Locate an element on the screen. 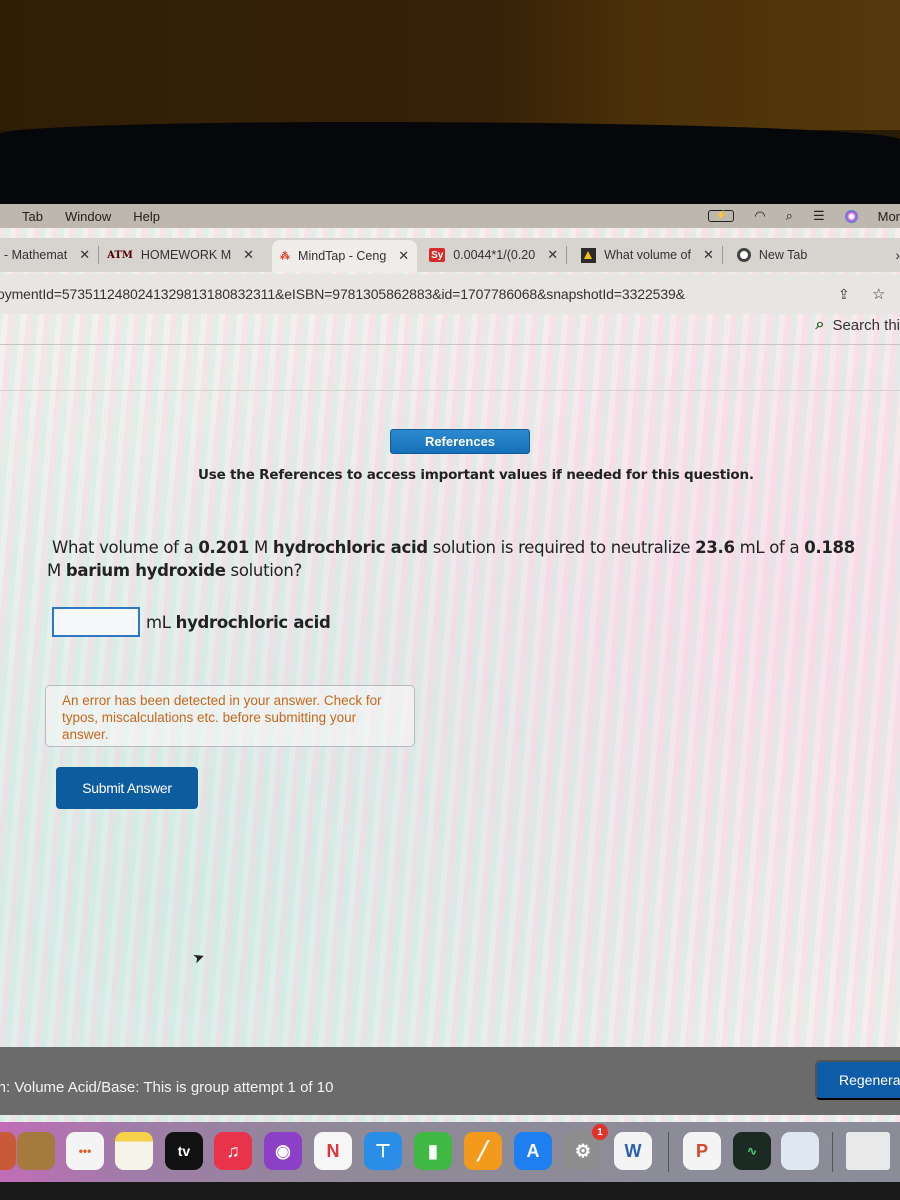 The image size is (900, 1200). notification-badge: 1 is located at coordinates (600, 1132).